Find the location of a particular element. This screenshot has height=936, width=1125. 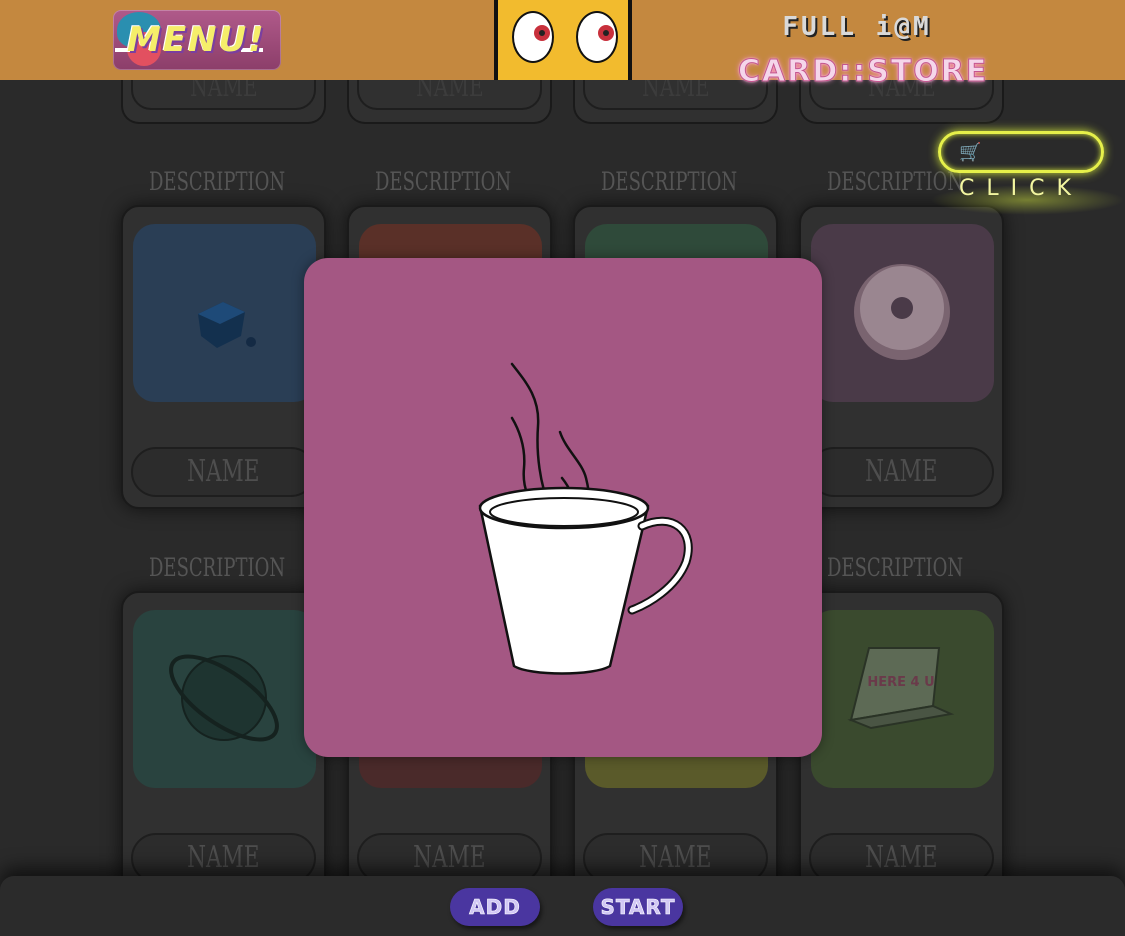

product-card-cube: DESCRIPTION NAME is located at coordinates (223, 338).